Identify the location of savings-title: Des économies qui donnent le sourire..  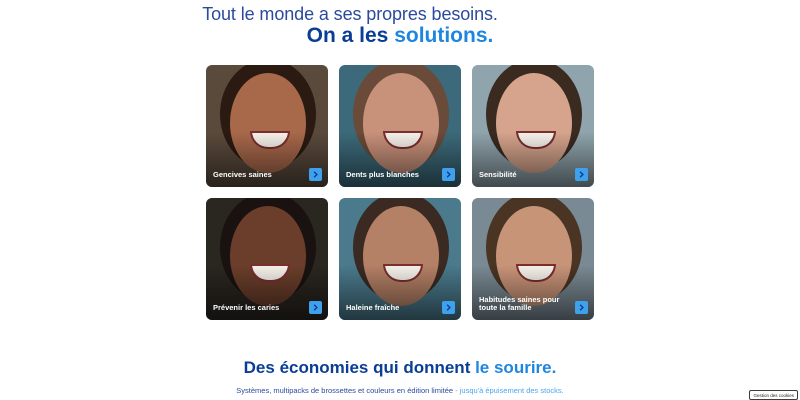
(400, 368).